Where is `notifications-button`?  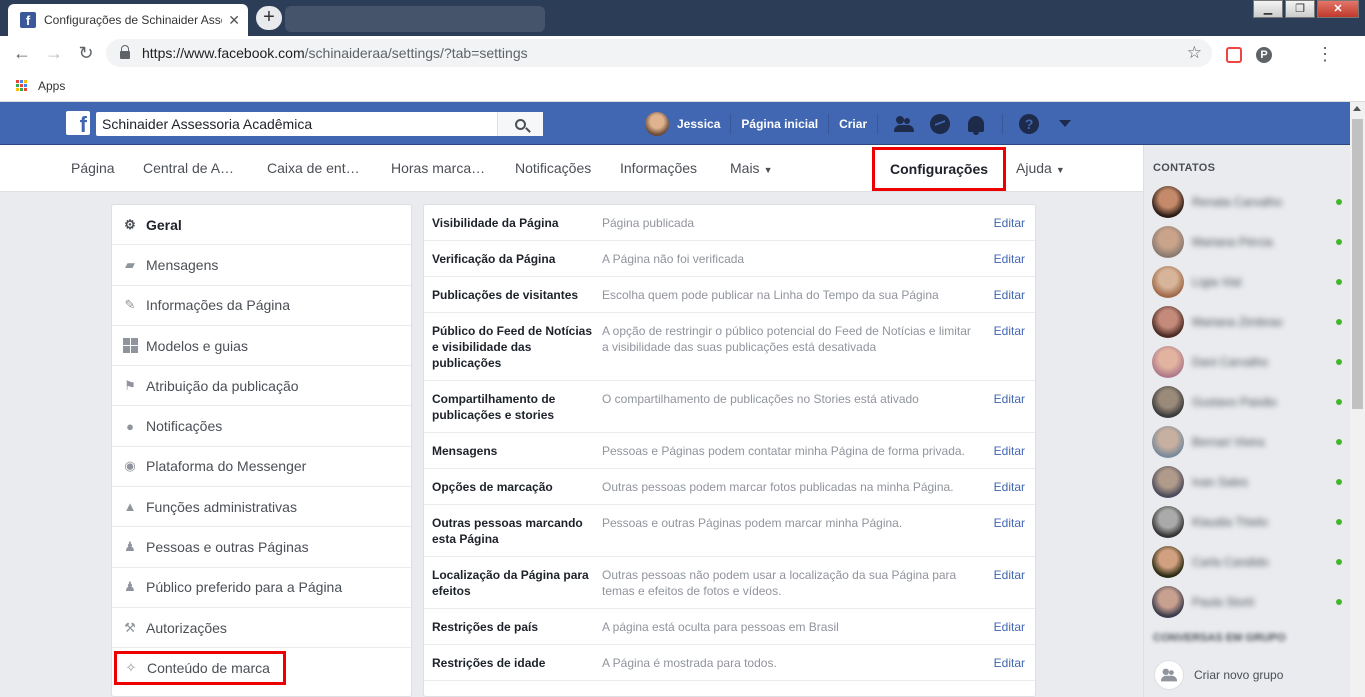
notifications-button is located at coordinates (976, 124).